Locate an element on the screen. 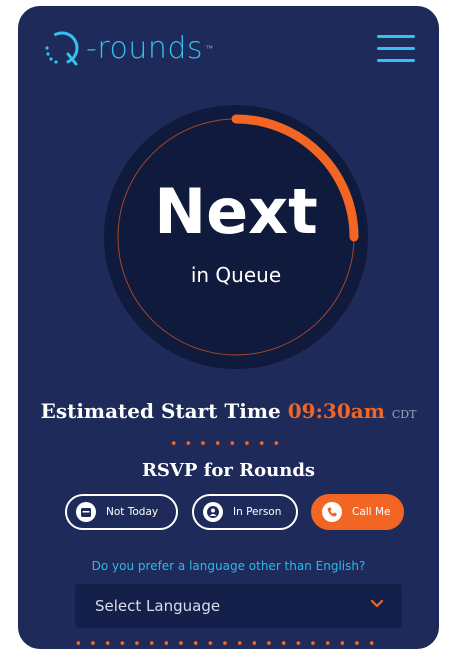 This screenshot has width=457, height=655. not-today-button: Not Today is located at coordinates (121, 512).